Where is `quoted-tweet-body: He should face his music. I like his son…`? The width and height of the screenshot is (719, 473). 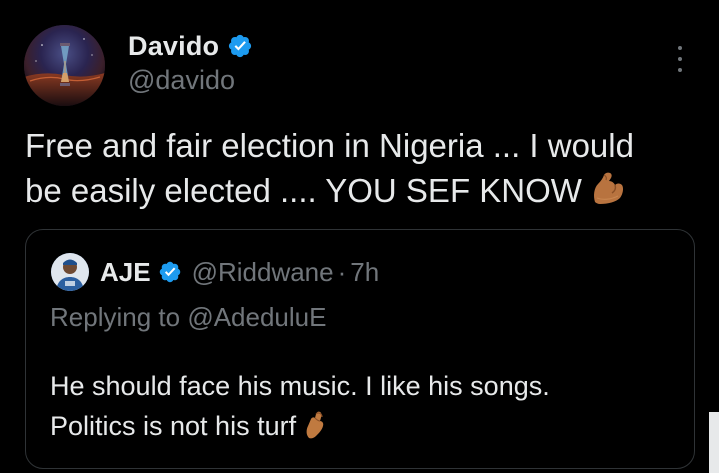
quoted-tweet-body: He should face his music. I like his son… is located at coordinates (365, 406).